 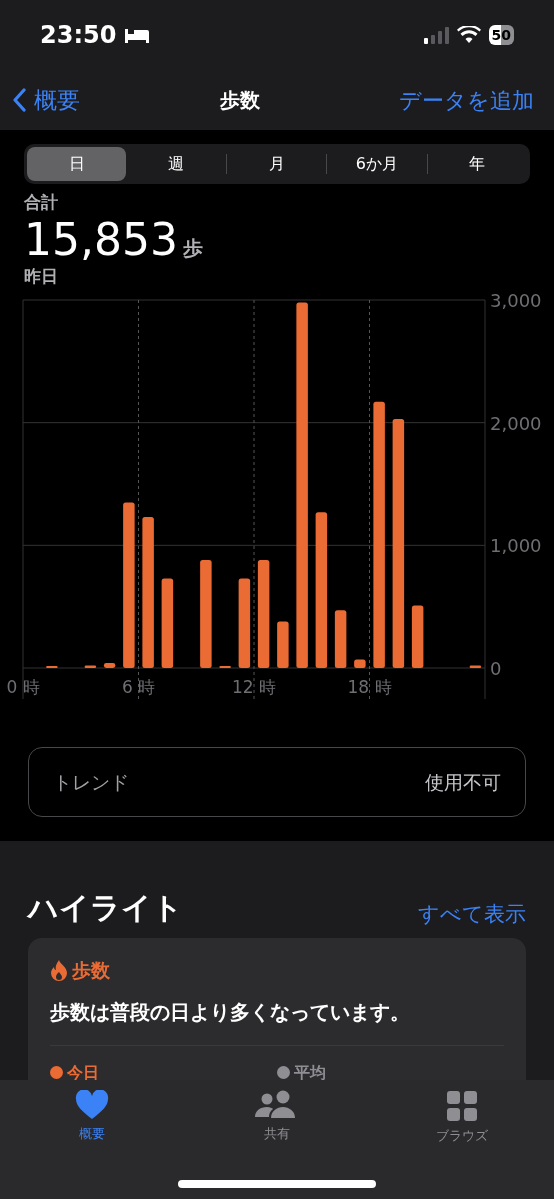 What do you see at coordinates (77, 164) in the screenshot?
I see `segment-tab: 日` at bounding box center [77, 164].